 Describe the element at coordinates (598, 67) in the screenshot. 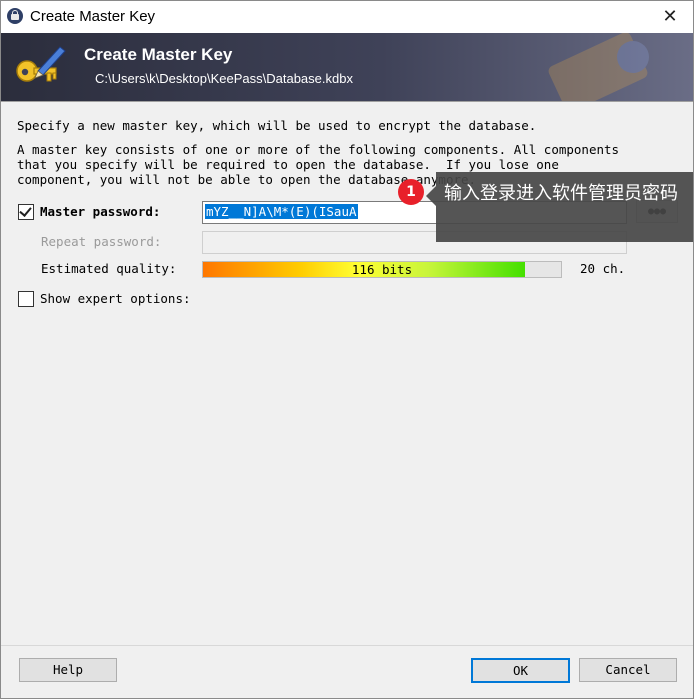

I see `banner-background-key-icon` at that location.